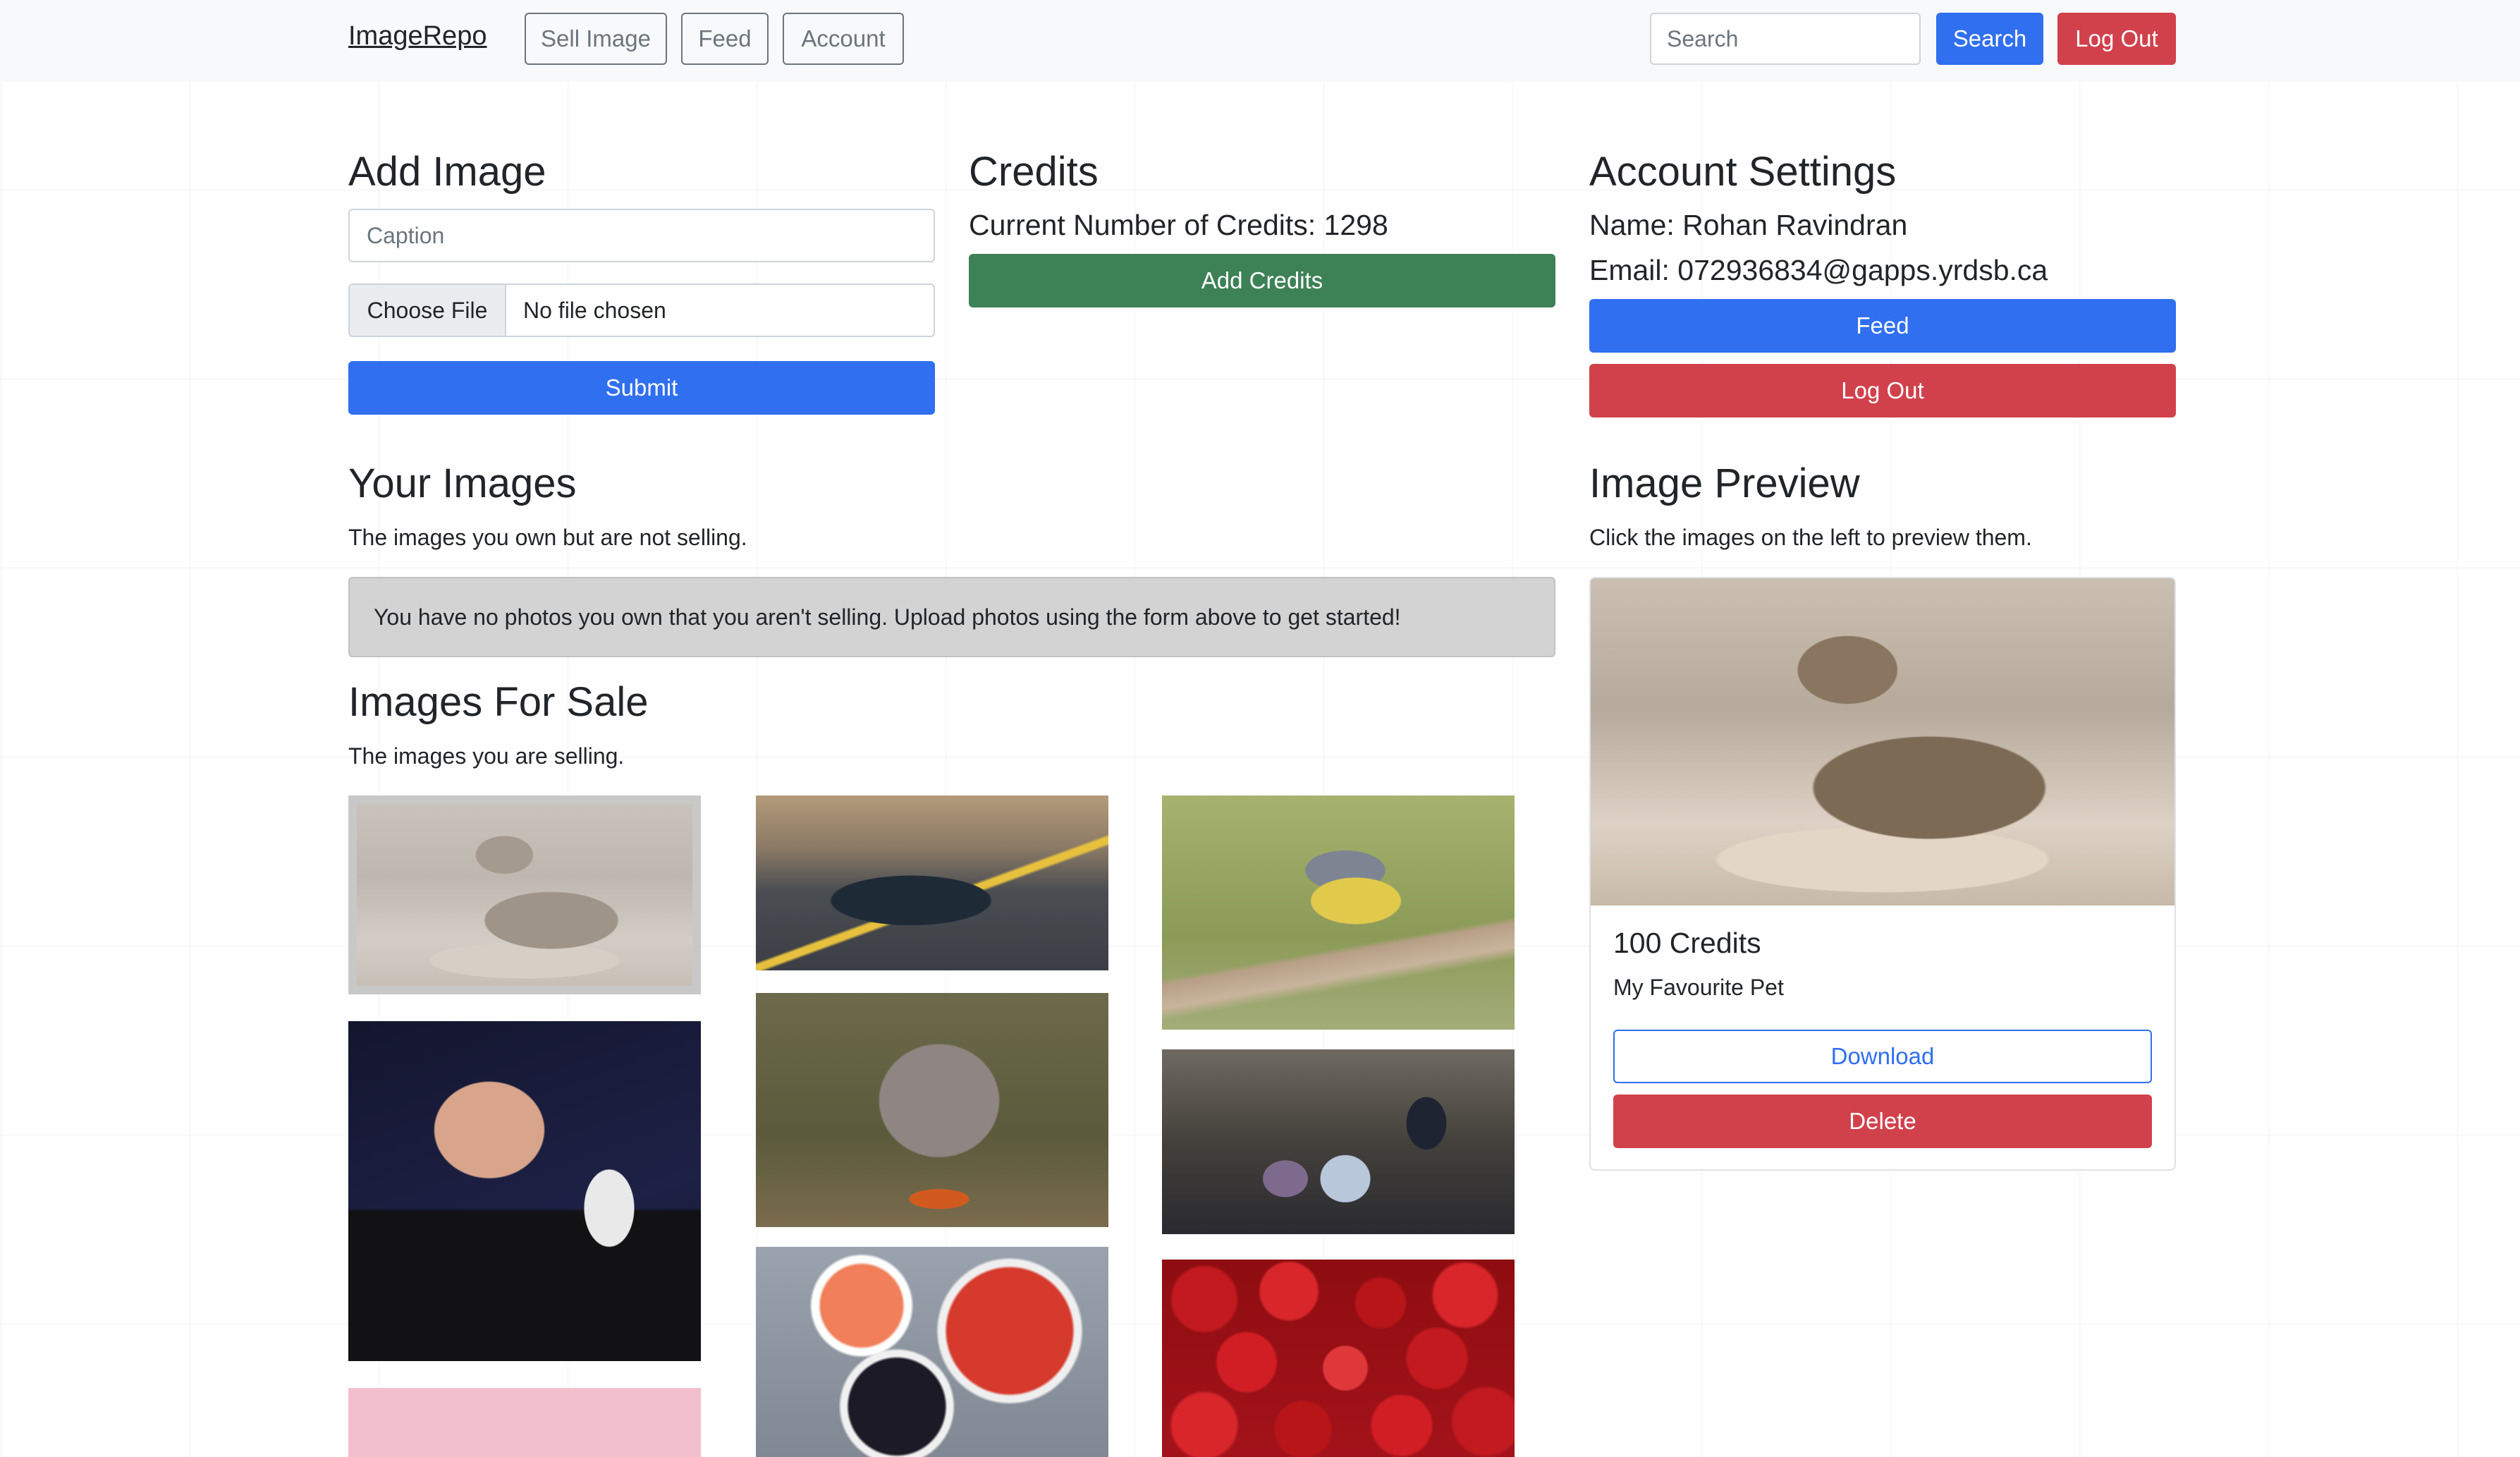  What do you see at coordinates (1748, 225) in the screenshot?
I see `account-name-text: Name: Rohan Ravindran` at bounding box center [1748, 225].